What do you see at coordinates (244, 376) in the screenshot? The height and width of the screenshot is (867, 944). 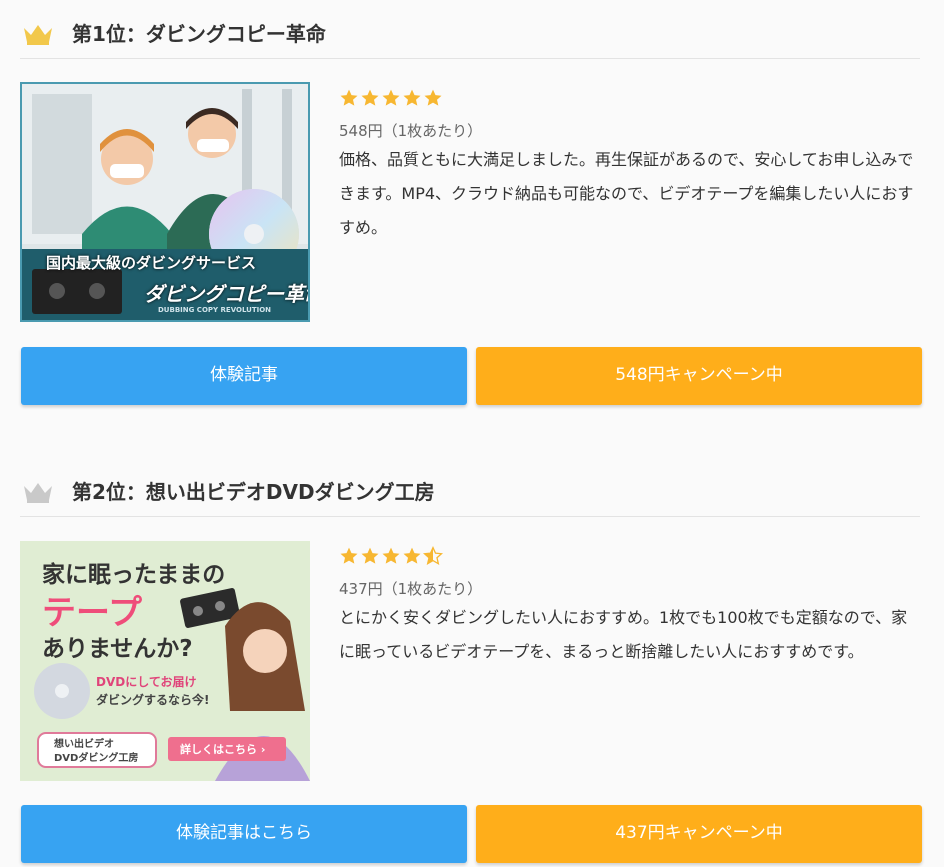 I see `experience-article-button: 体験記事` at bounding box center [244, 376].